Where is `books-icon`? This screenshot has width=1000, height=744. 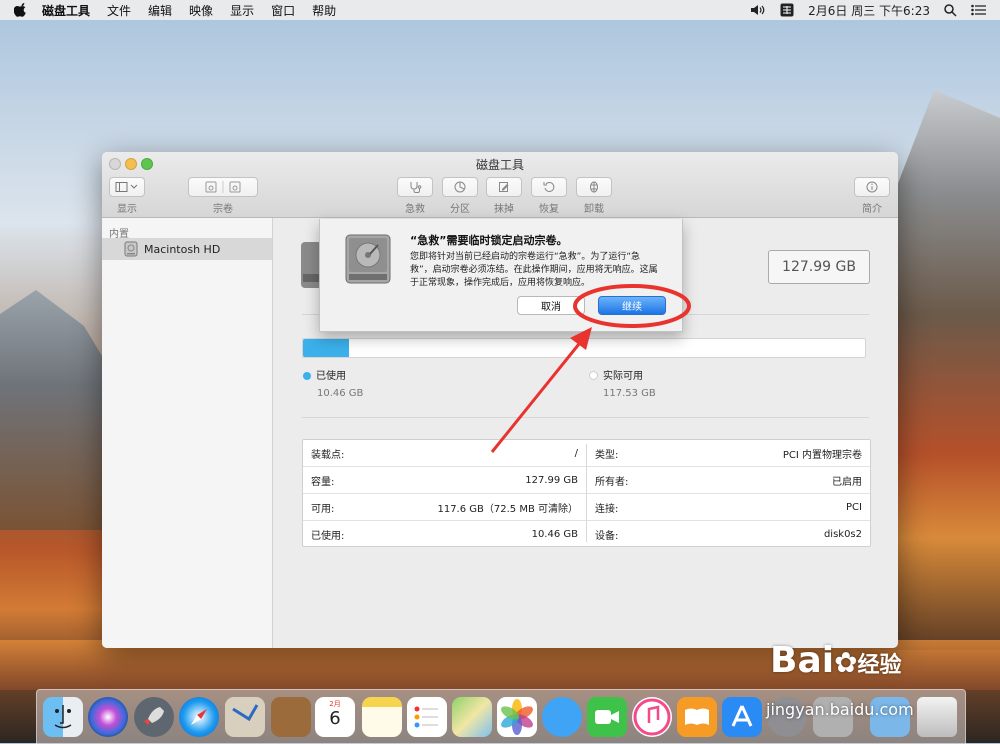 books-icon is located at coordinates (697, 717).